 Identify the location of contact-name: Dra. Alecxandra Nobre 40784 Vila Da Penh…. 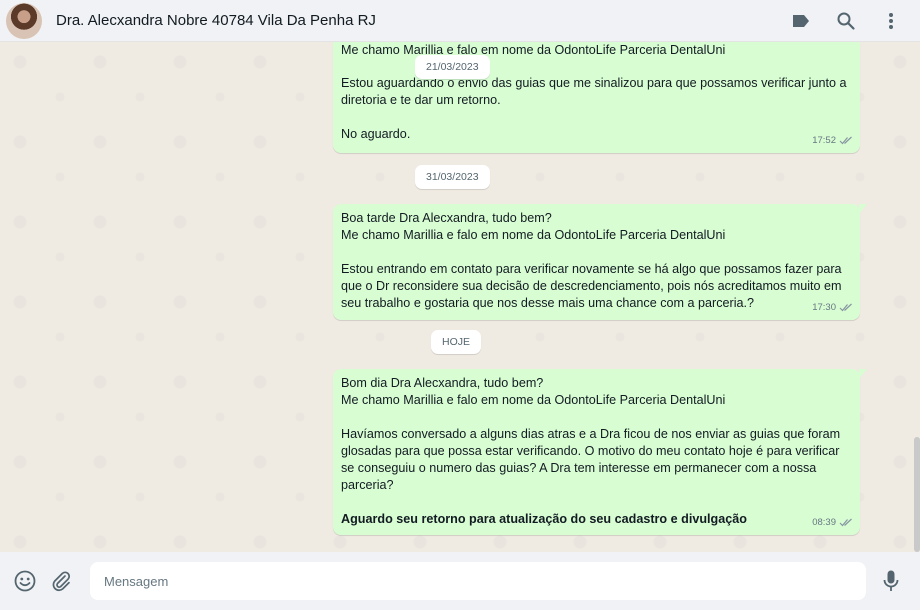
(216, 20).